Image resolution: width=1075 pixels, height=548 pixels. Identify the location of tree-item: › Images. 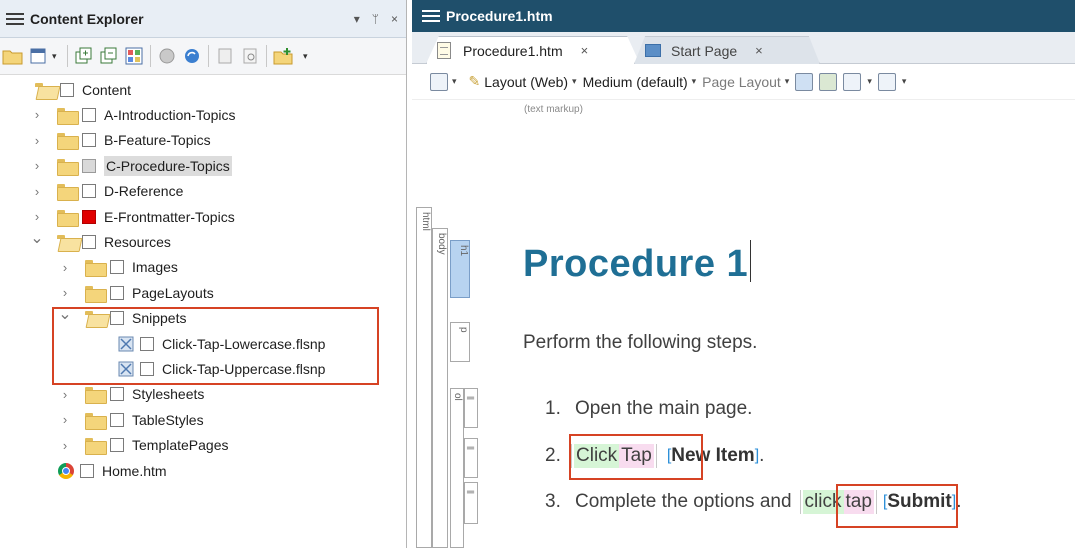
(118, 267).